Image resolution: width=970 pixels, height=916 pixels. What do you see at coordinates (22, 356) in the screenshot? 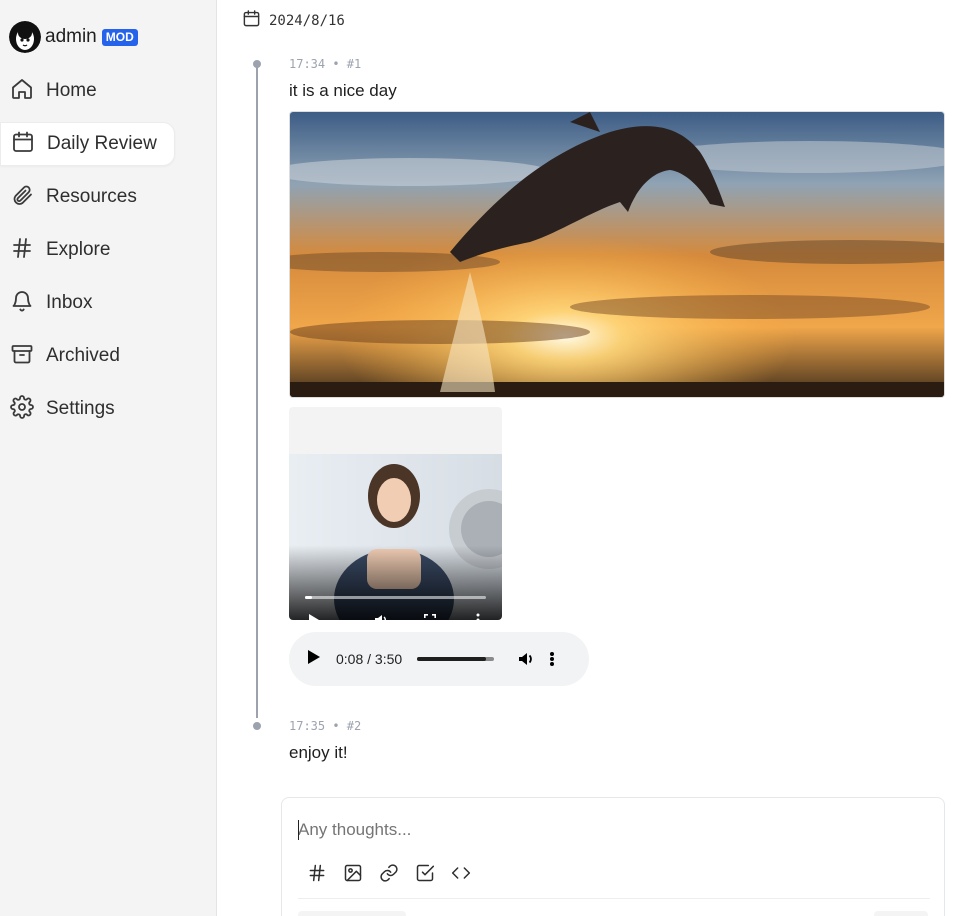
I see `archive-icon` at bounding box center [22, 356].